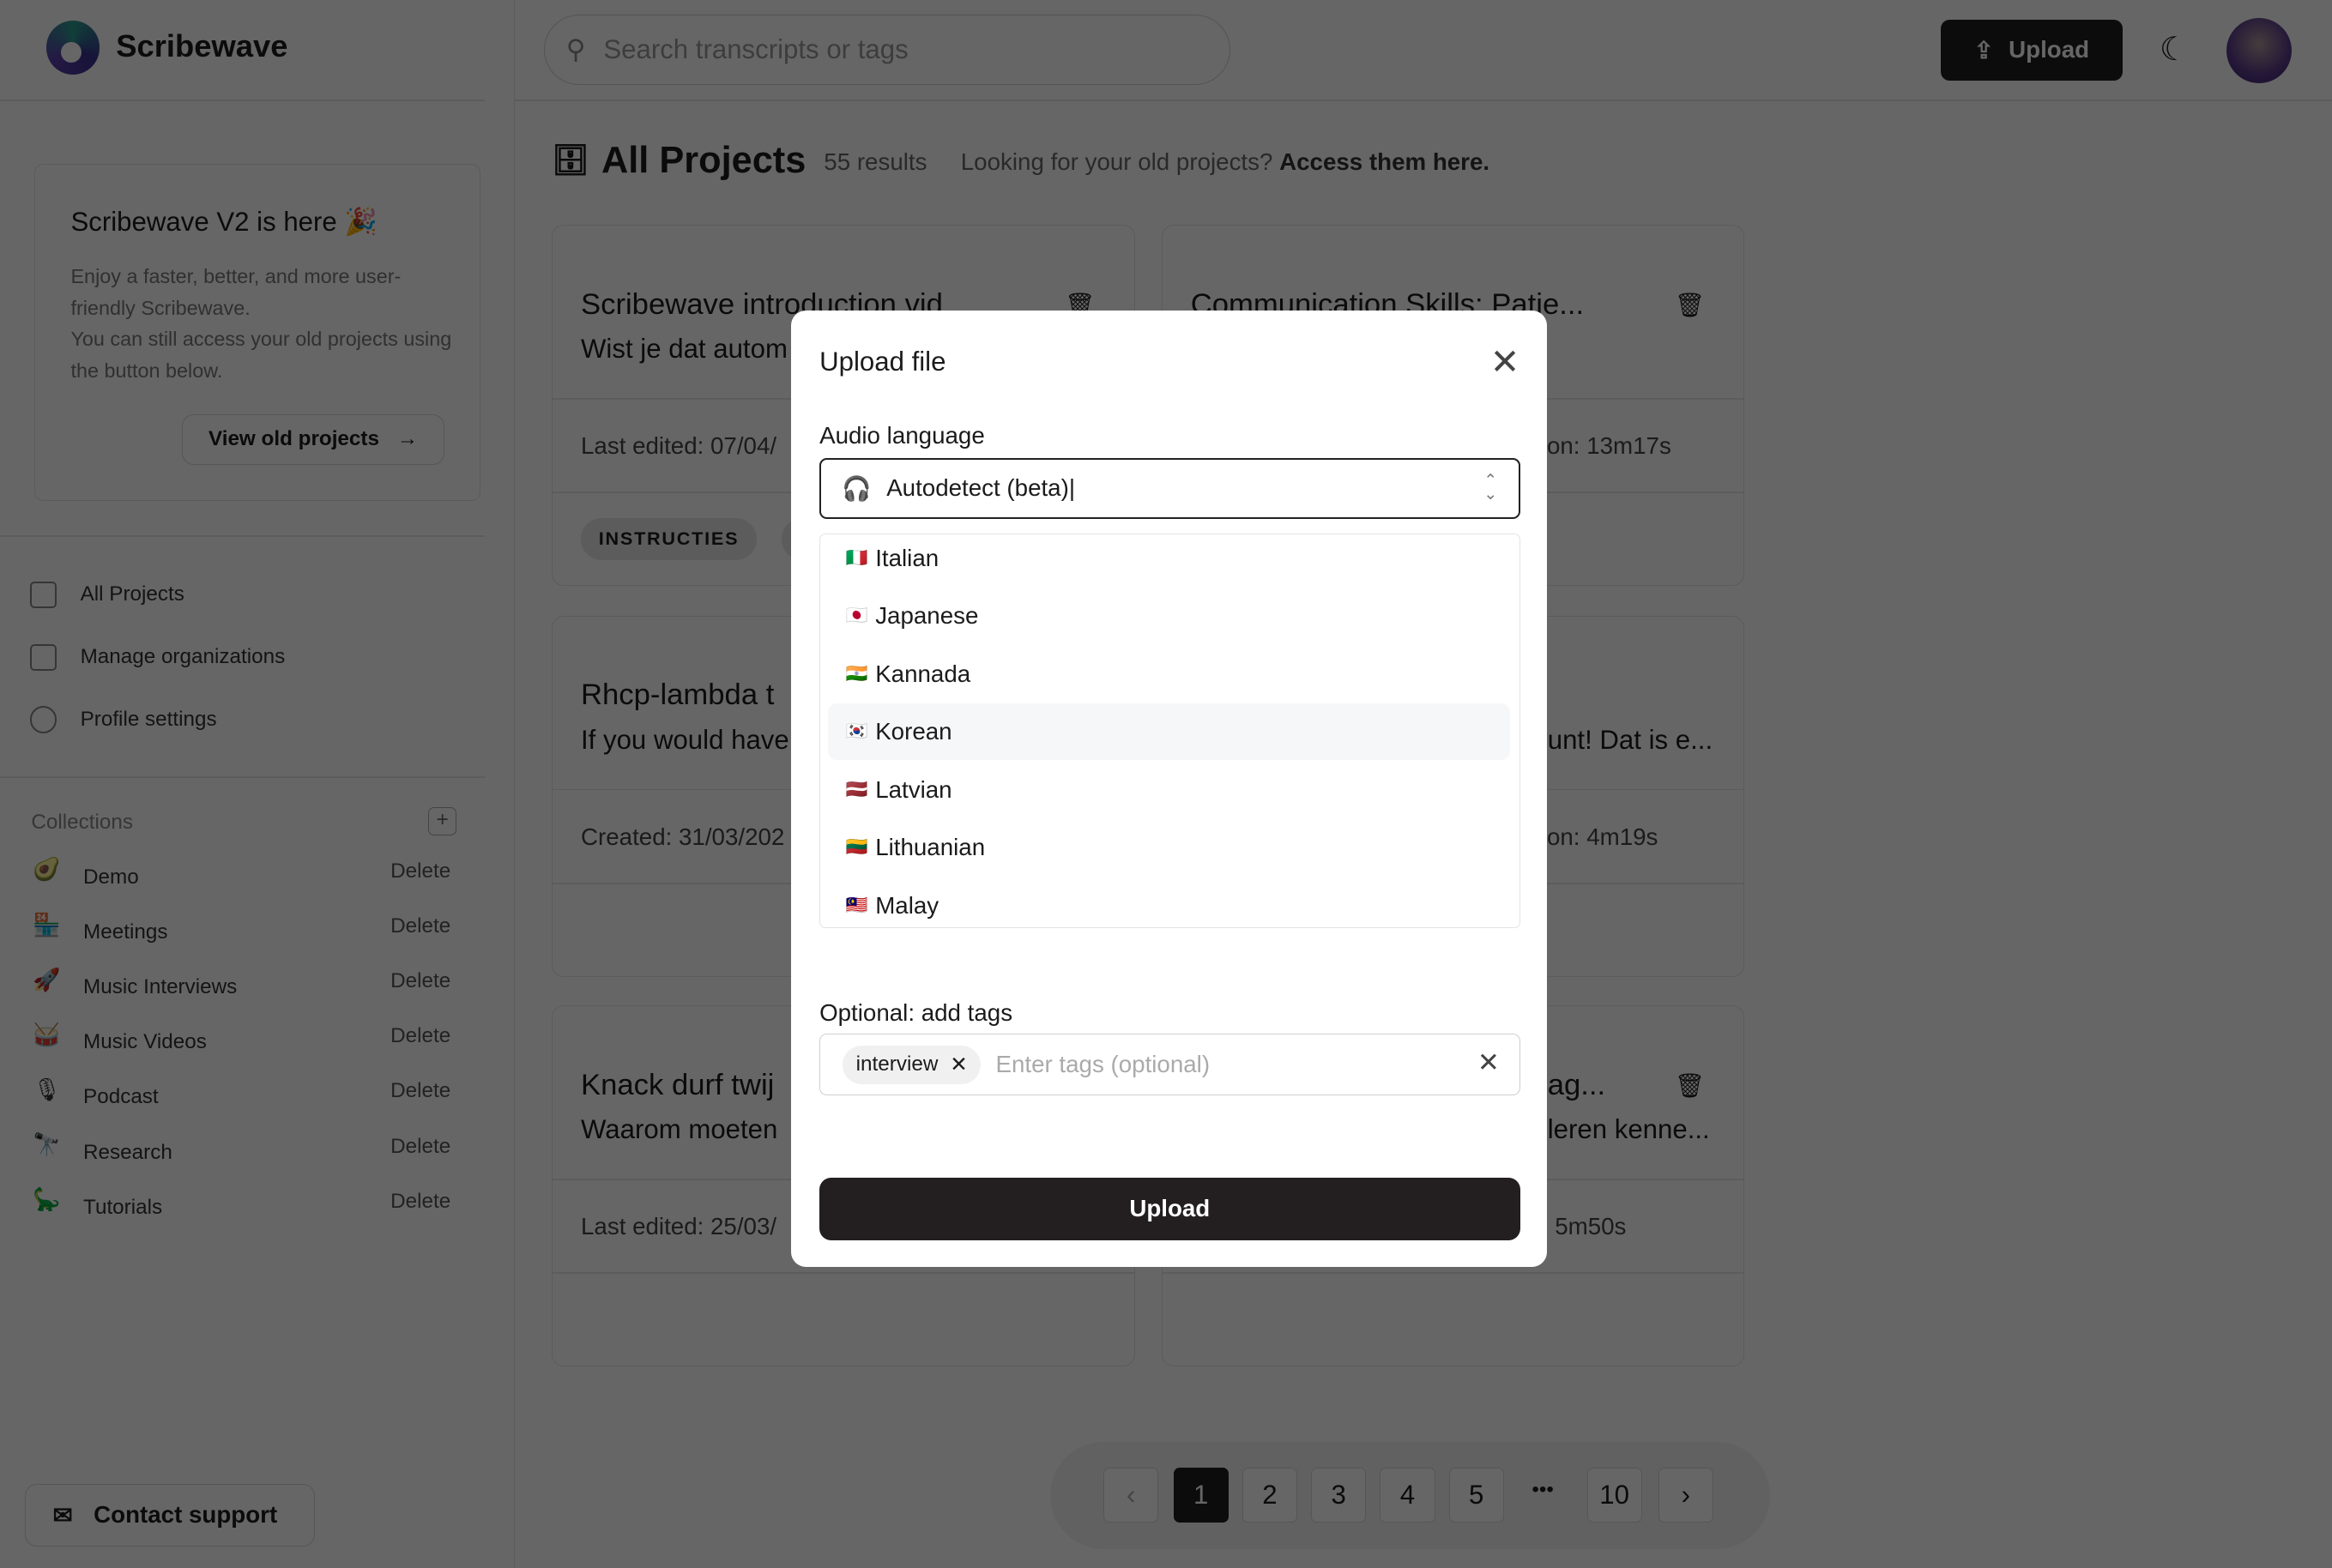 This screenshot has width=2332, height=1568. I want to click on project-title: Rhcp-lambda t, so click(678, 695).